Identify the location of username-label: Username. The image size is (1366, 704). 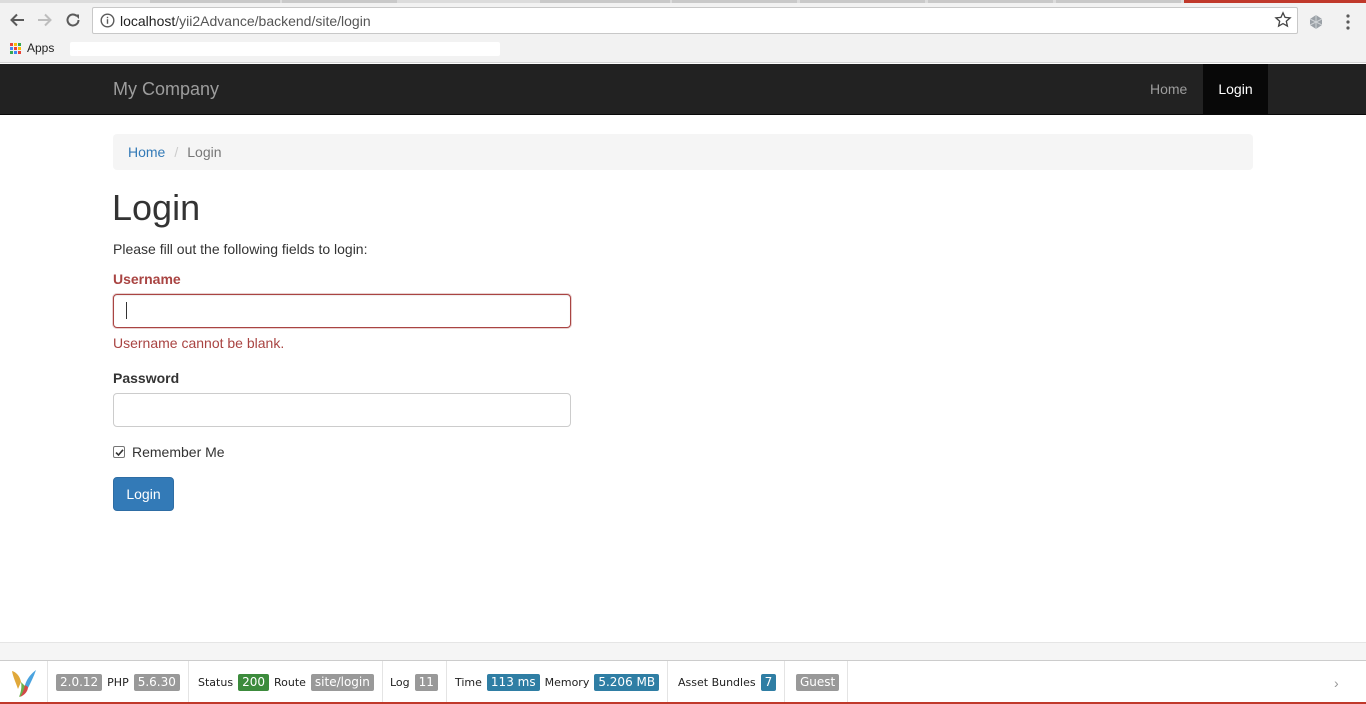
(147, 279).